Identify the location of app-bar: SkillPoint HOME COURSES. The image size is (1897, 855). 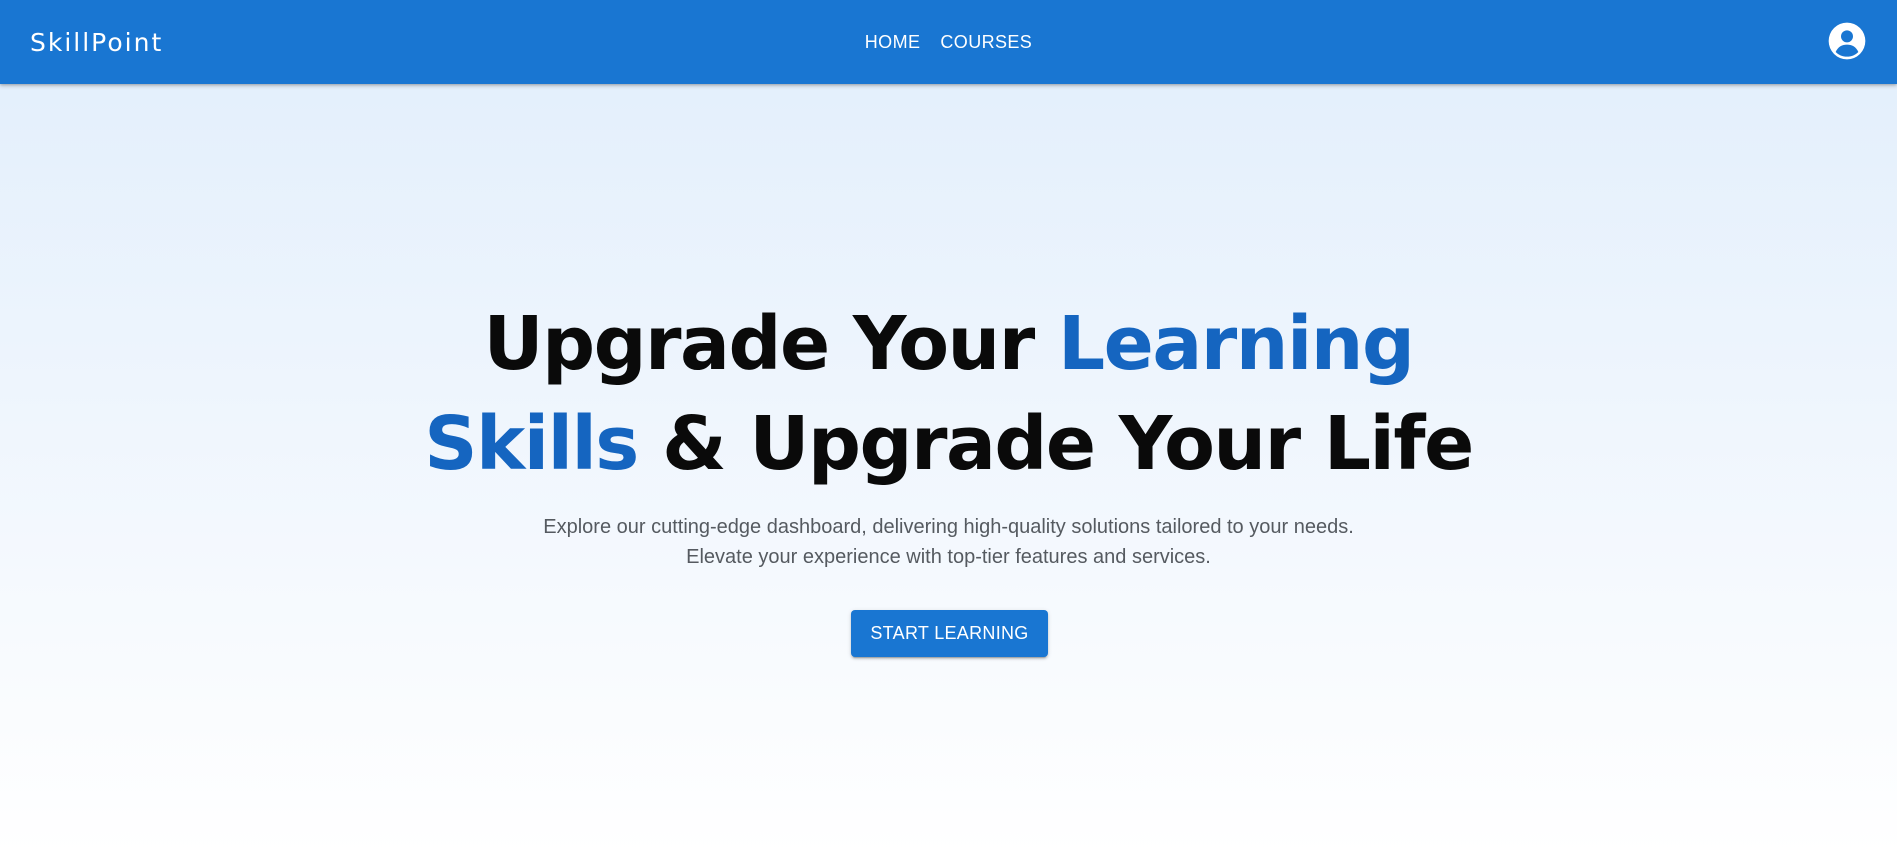
(948, 42).